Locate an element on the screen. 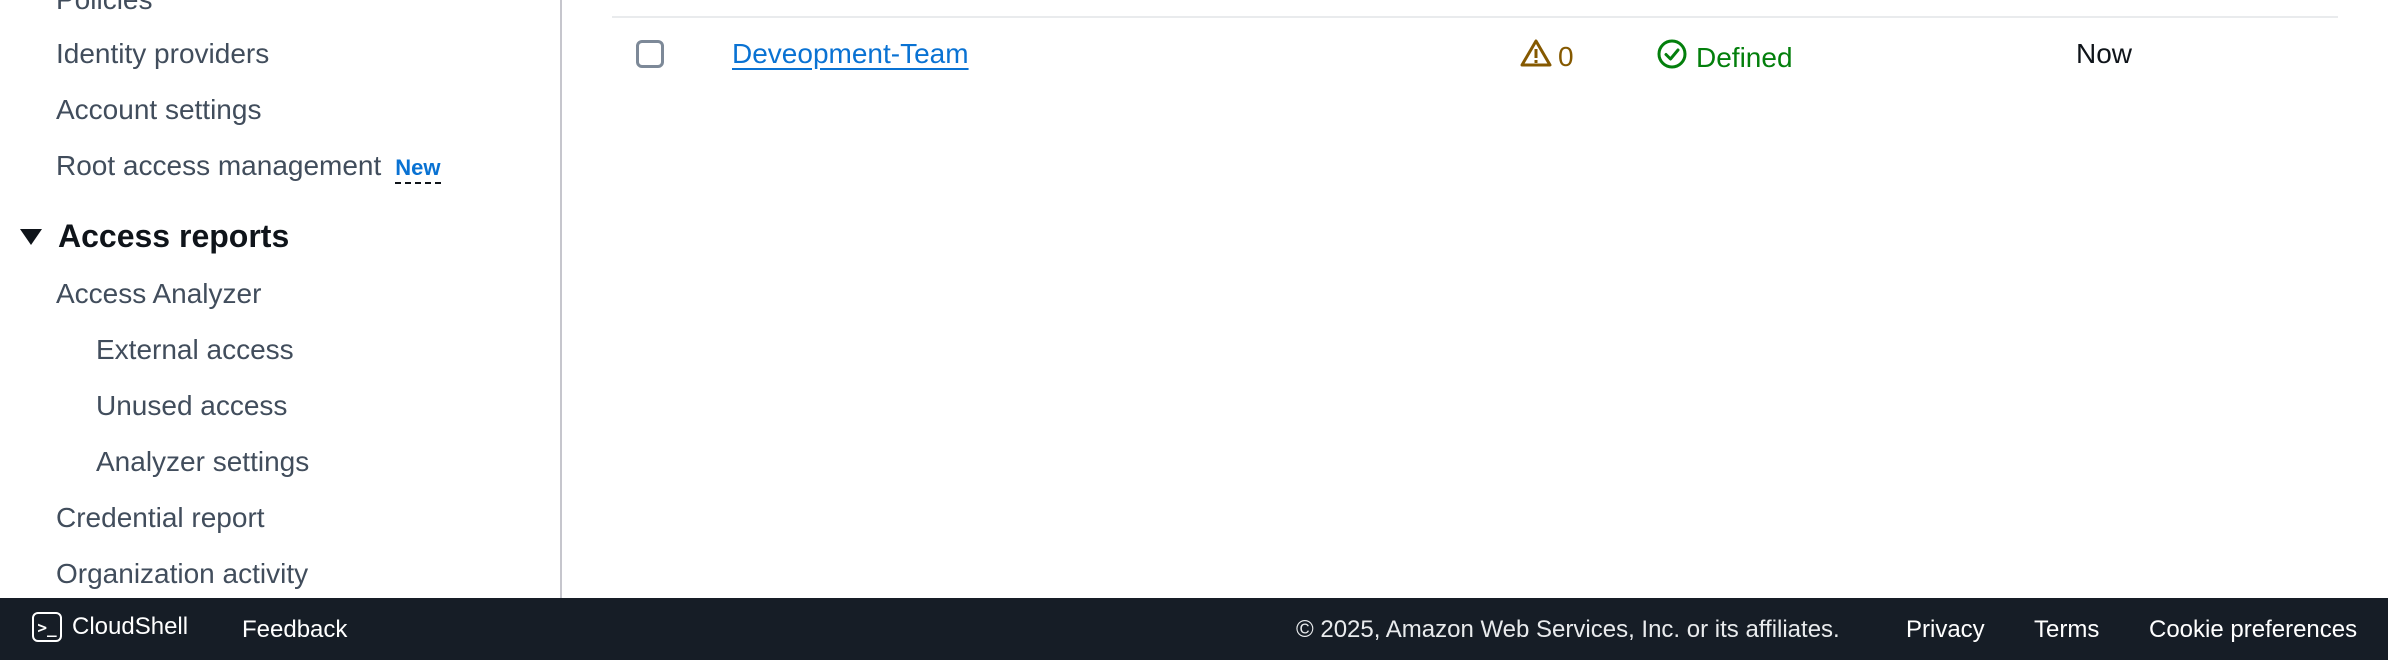 Image resolution: width=2388 pixels, height=660 pixels. cloudshell-button: >_ CloudShell is located at coordinates (110, 627).